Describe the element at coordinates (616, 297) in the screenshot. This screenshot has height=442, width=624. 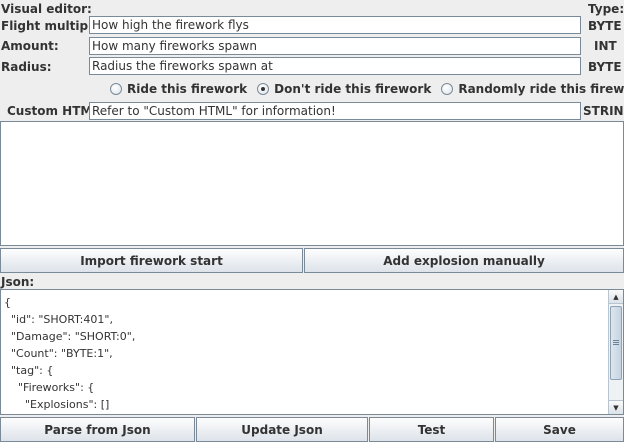
I see `scroll-up-icon: ▲` at that location.